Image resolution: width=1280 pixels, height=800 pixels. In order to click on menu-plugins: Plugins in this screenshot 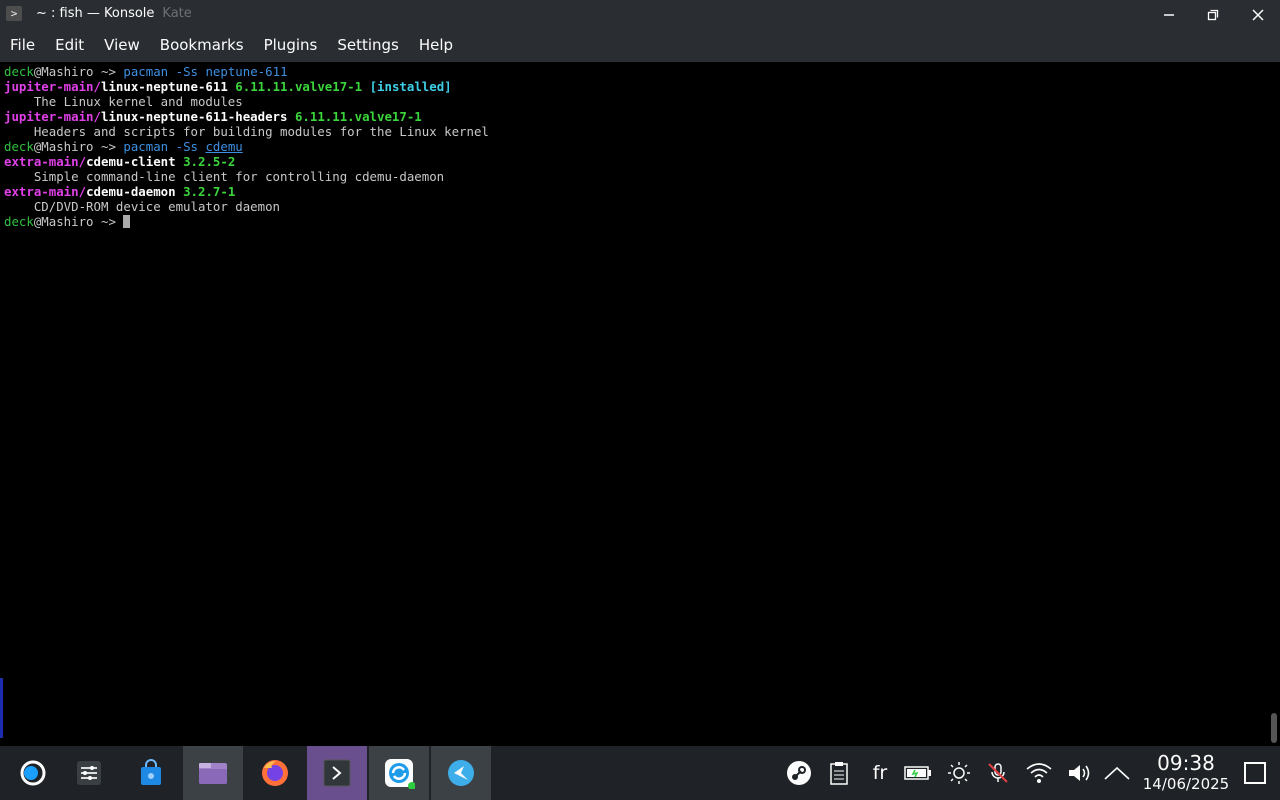, I will do `click(291, 45)`.